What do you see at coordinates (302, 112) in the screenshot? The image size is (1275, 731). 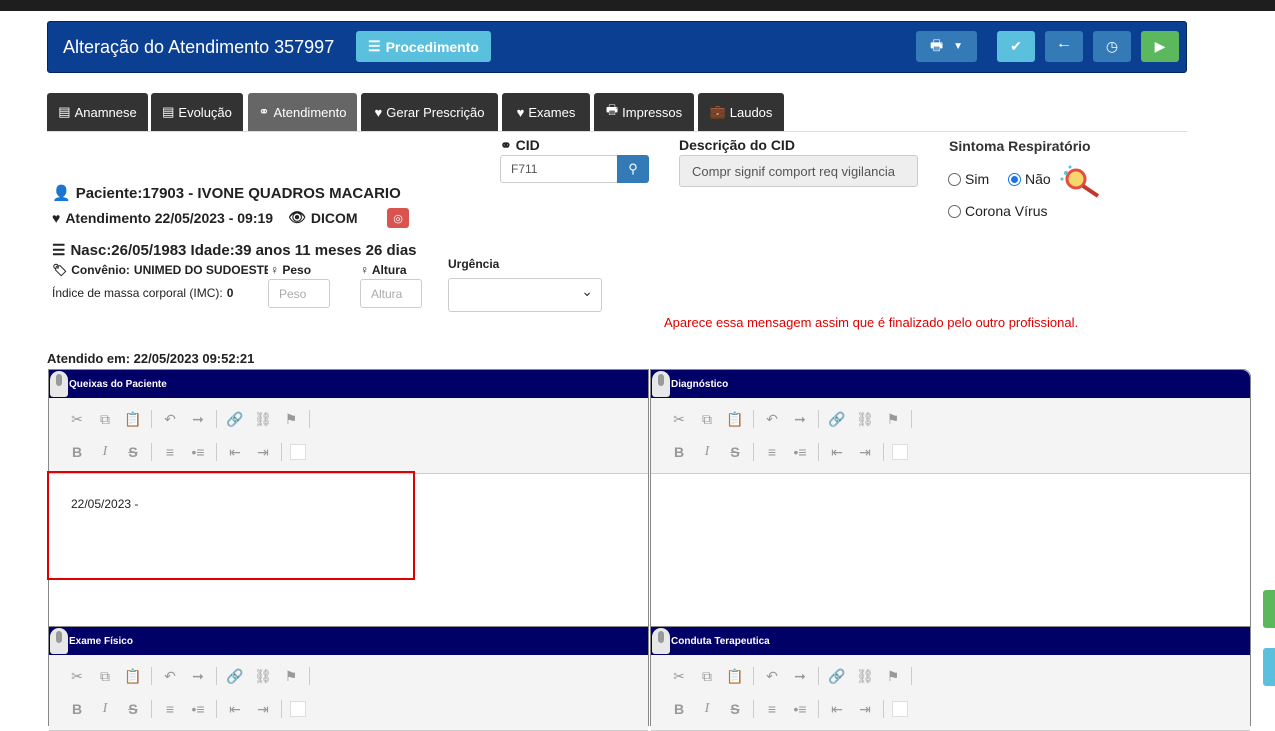 I see `tab-atendimento: ⚭ Atendimento` at bounding box center [302, 112].